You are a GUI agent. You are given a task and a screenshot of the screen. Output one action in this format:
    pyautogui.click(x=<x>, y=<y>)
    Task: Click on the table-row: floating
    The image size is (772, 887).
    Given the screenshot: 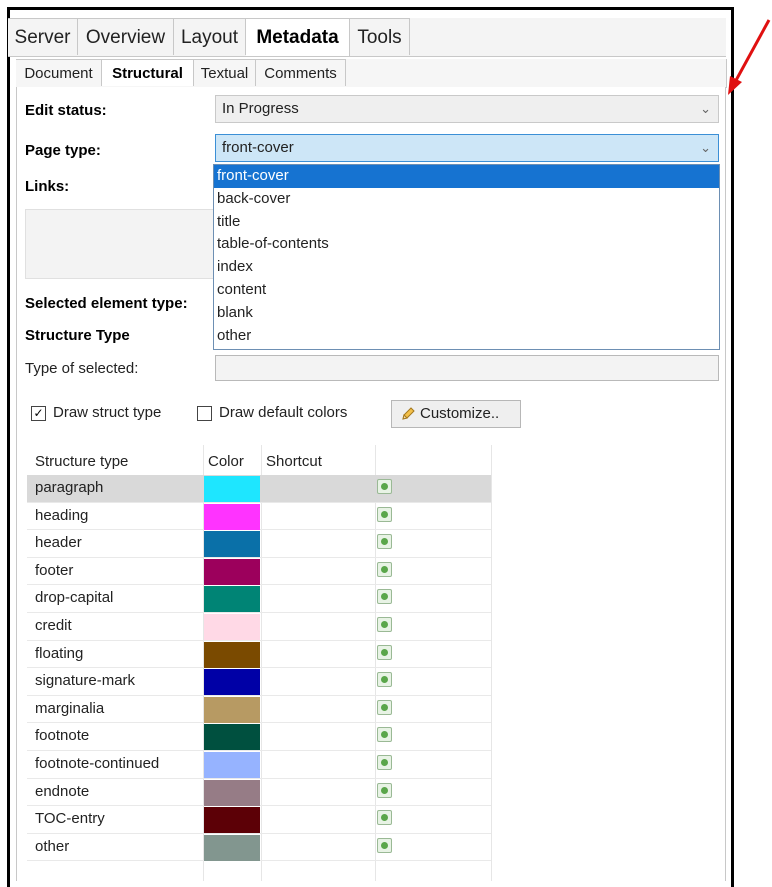 What is the action you would take?
    pyautogui.click(x=373, y=655)
    